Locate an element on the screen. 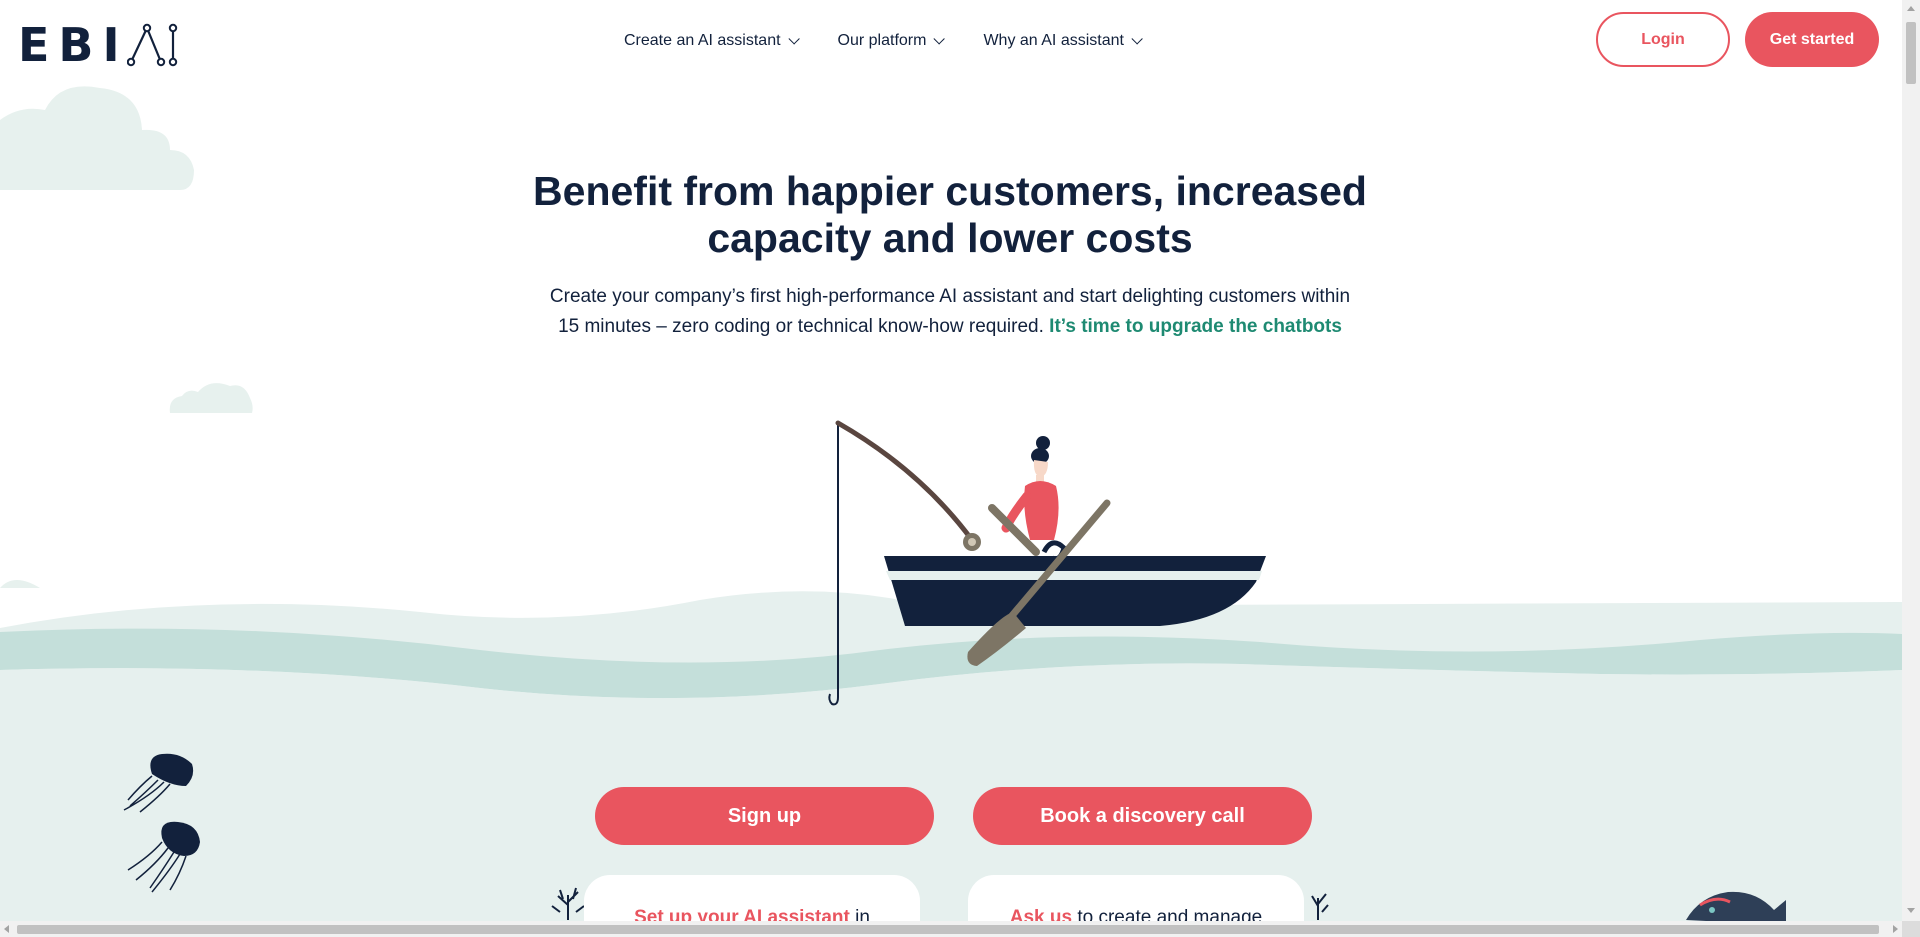  fishing-rod is located at coordinates (905, 481).